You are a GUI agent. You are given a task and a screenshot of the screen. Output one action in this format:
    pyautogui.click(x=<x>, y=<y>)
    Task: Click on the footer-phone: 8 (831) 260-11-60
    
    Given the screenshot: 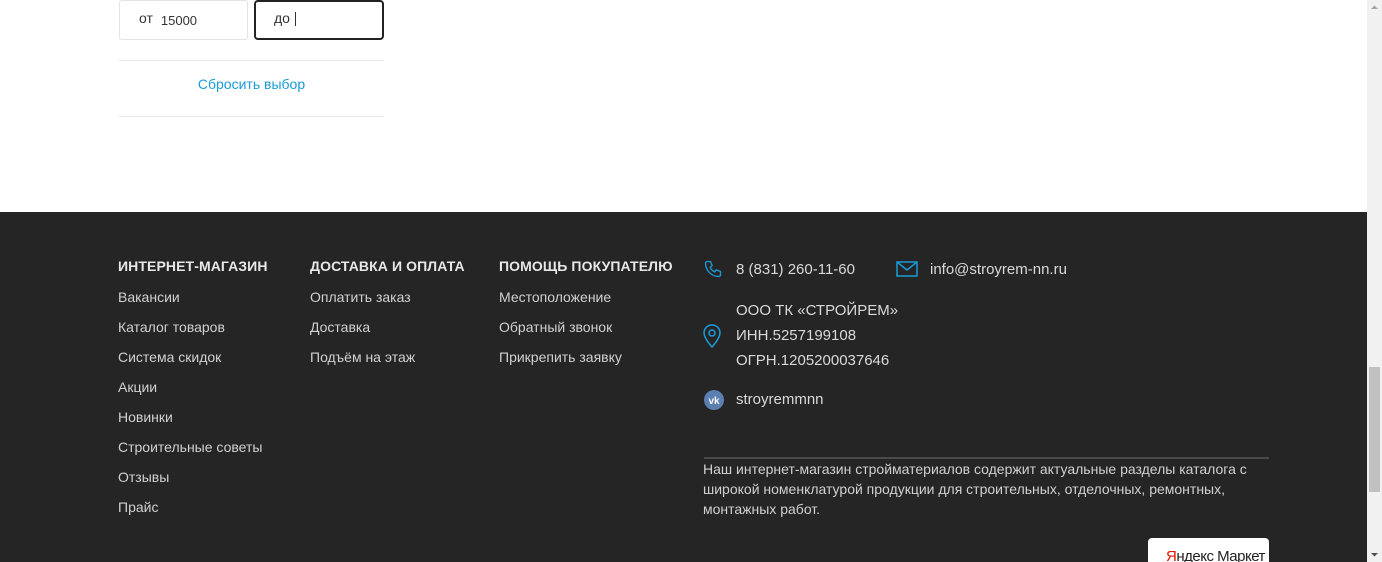 What is the action you would take?
    pyautogui.click(x=795, y=269)
    